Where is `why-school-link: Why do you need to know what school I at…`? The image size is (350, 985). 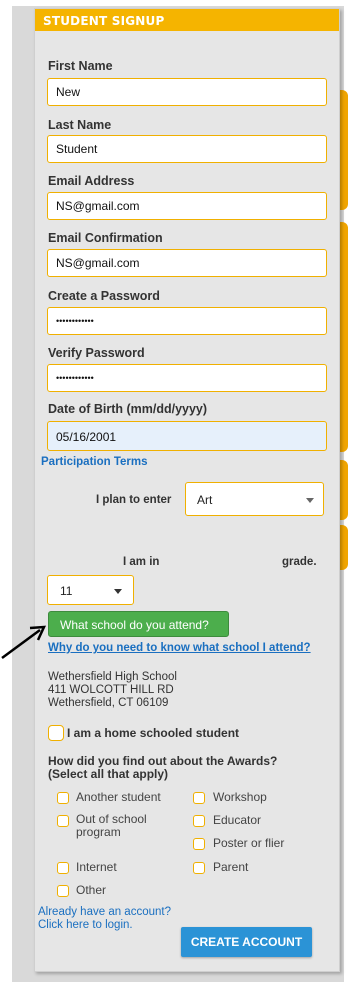 why-school-link: Why do you need to know what school I at… is located at coordinates (183, 648).